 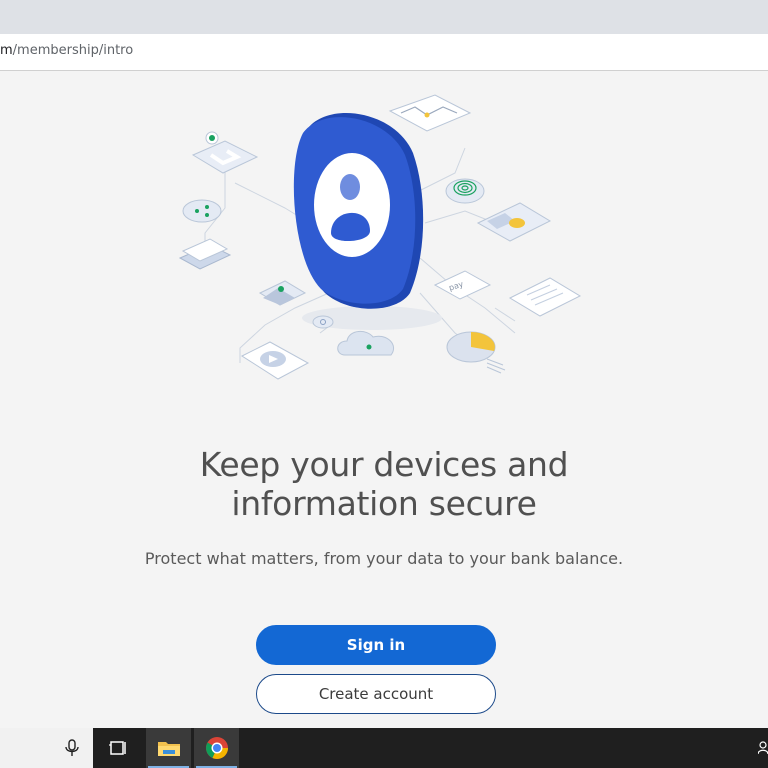 I want to click on cloud-icon, so click(x=366, y=343).